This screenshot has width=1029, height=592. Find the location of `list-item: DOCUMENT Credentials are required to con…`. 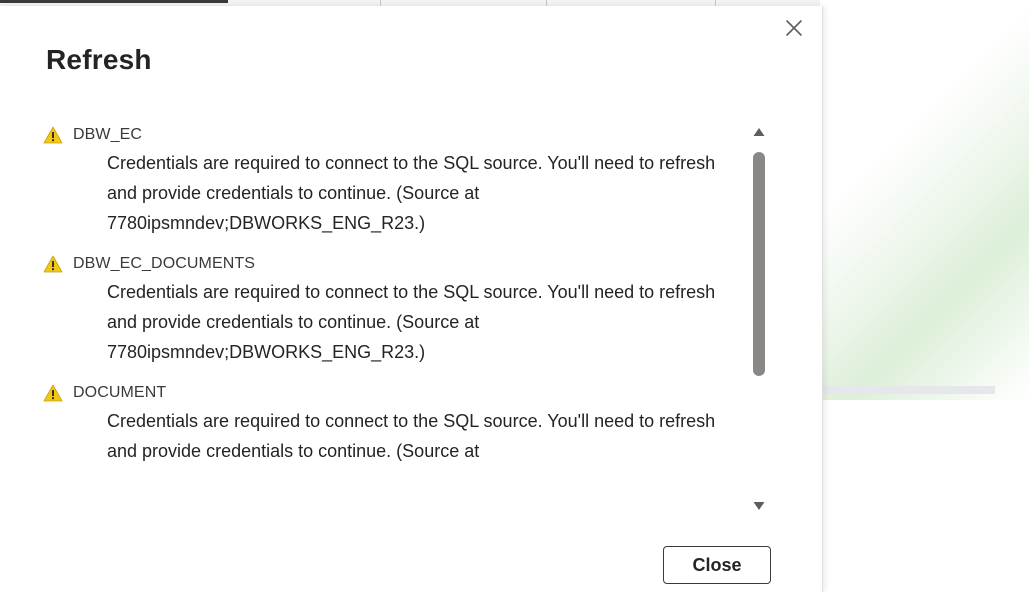

list-item: DOCUMENT Credentials are required to con… is located at coordinates (390, 423).